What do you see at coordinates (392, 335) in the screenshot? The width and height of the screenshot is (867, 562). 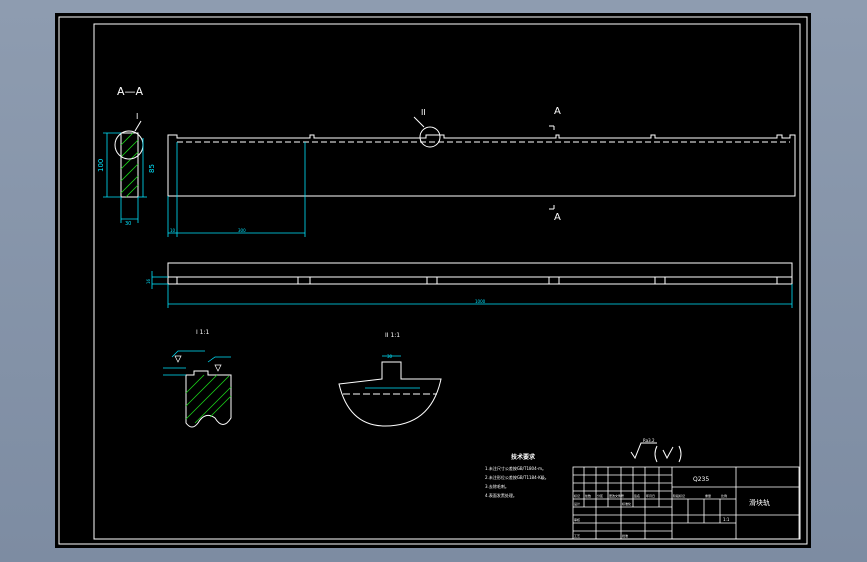 I see `detail-view-2-scale: II 1:1` at bounding box center [392, 335].